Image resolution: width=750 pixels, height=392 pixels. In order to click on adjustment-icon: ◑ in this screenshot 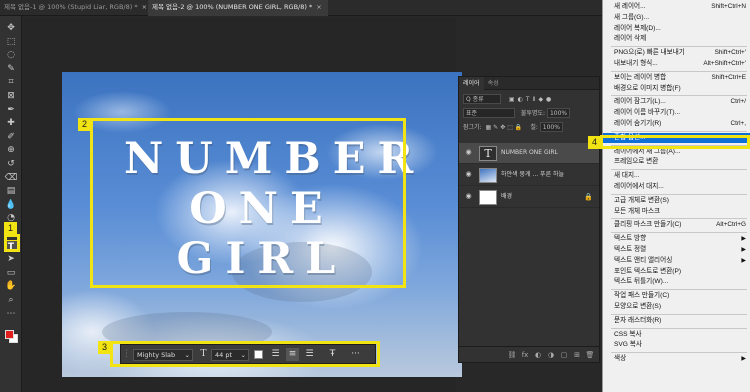, I will do `click(551, 355)`.